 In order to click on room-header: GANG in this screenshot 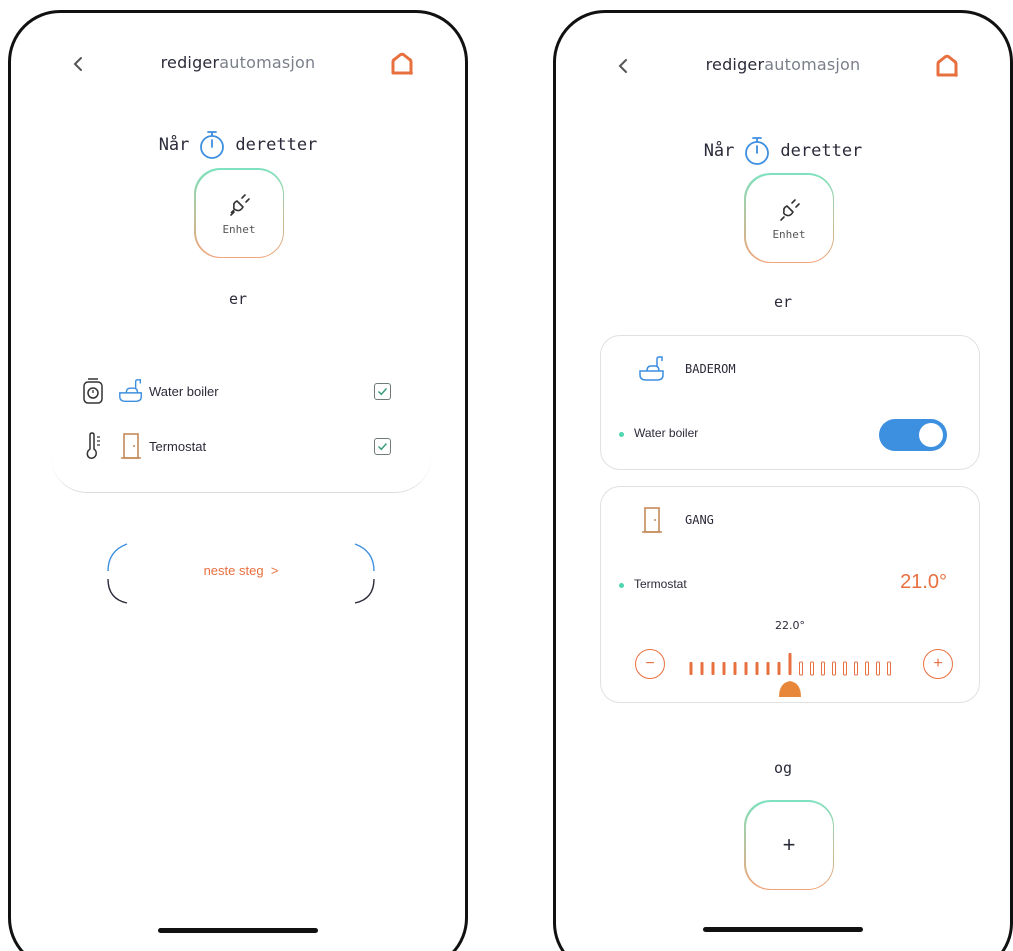, I will do `click(675, 520)`.